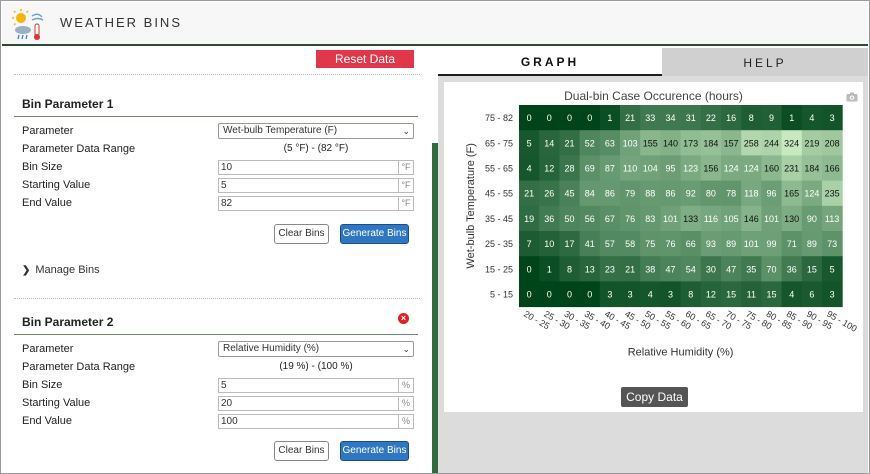  I want to click on heatmap-cell-label: 156, so click(710, 169).